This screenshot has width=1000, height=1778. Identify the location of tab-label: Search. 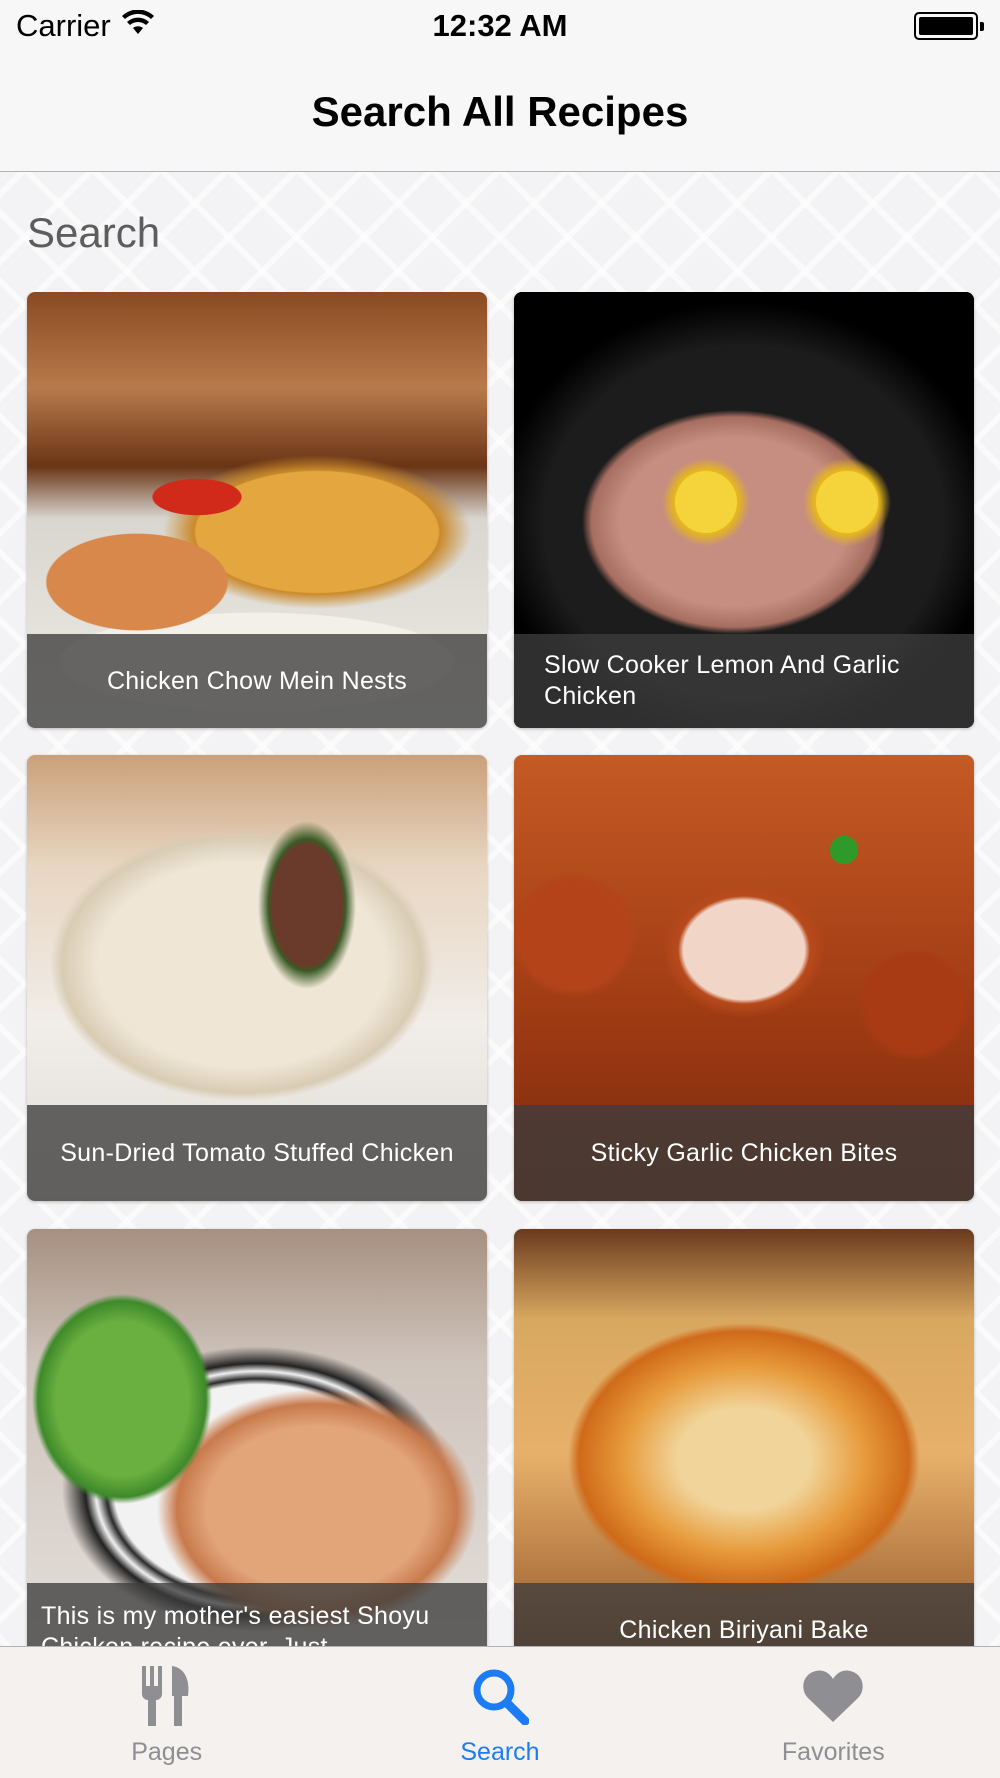
(500, 1752).